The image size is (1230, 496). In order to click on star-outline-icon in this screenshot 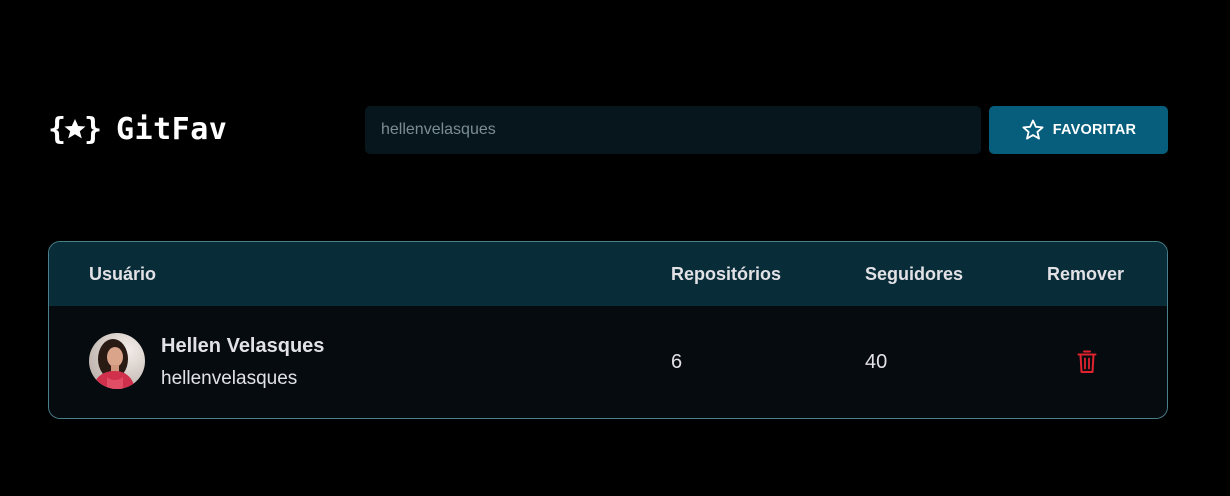, I will do `click(1033, 130)`.